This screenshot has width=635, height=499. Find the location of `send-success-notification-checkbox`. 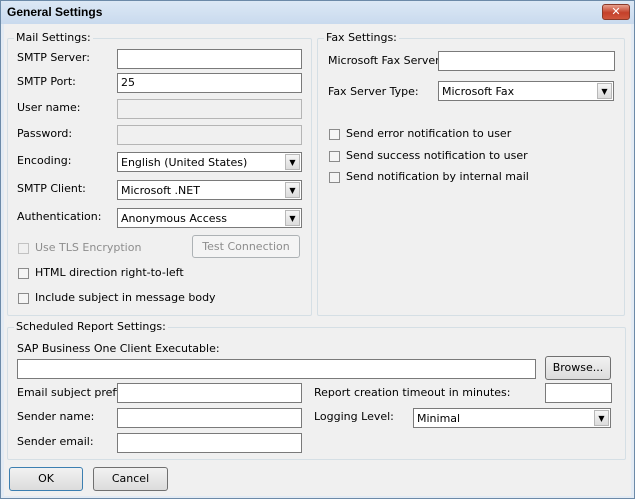

send-success-notification-checkbox is located at coordinates (334, 156).